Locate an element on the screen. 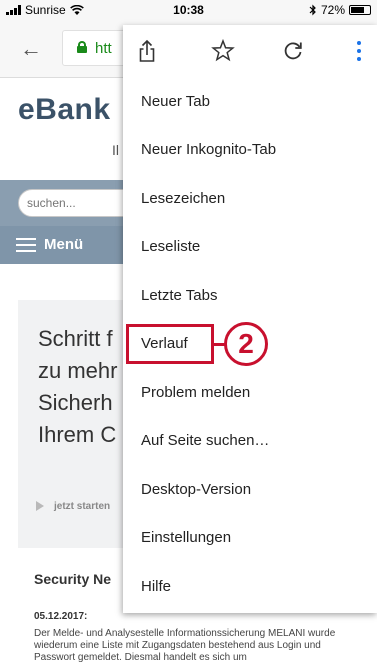 The height and width of the screenshot is (671, 377). menu-item-report-problem: Problem melden is located at coordinates (195, 393).